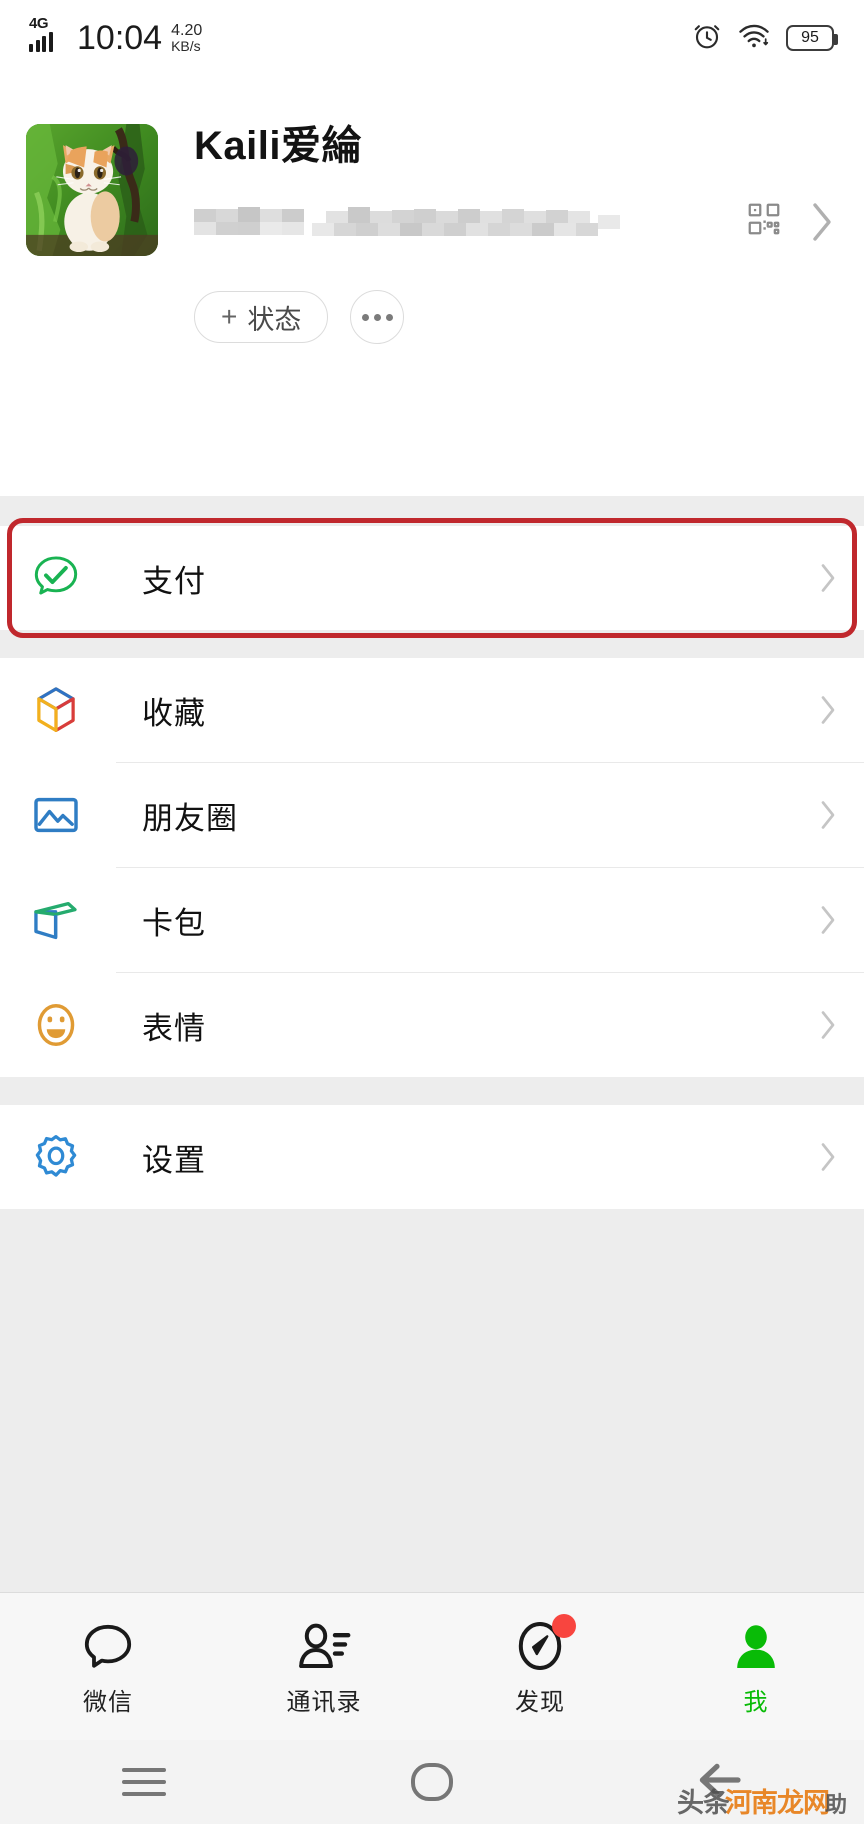 The height and width of the screenshot is (1824, 864). What do you see at coordinates (174, 1028) in the screenshot?
I see `menu-item-stickers-label: 表情` at bounding box center [174, 1028].